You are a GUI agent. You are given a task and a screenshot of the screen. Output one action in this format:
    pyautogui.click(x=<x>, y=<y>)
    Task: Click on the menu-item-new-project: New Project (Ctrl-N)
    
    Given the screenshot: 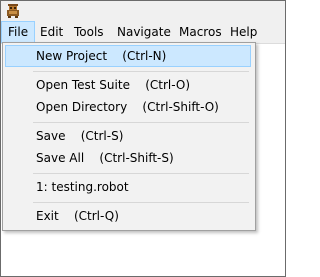 What is the action you would take?
    pyautogui.click(x=128, y=56)
    